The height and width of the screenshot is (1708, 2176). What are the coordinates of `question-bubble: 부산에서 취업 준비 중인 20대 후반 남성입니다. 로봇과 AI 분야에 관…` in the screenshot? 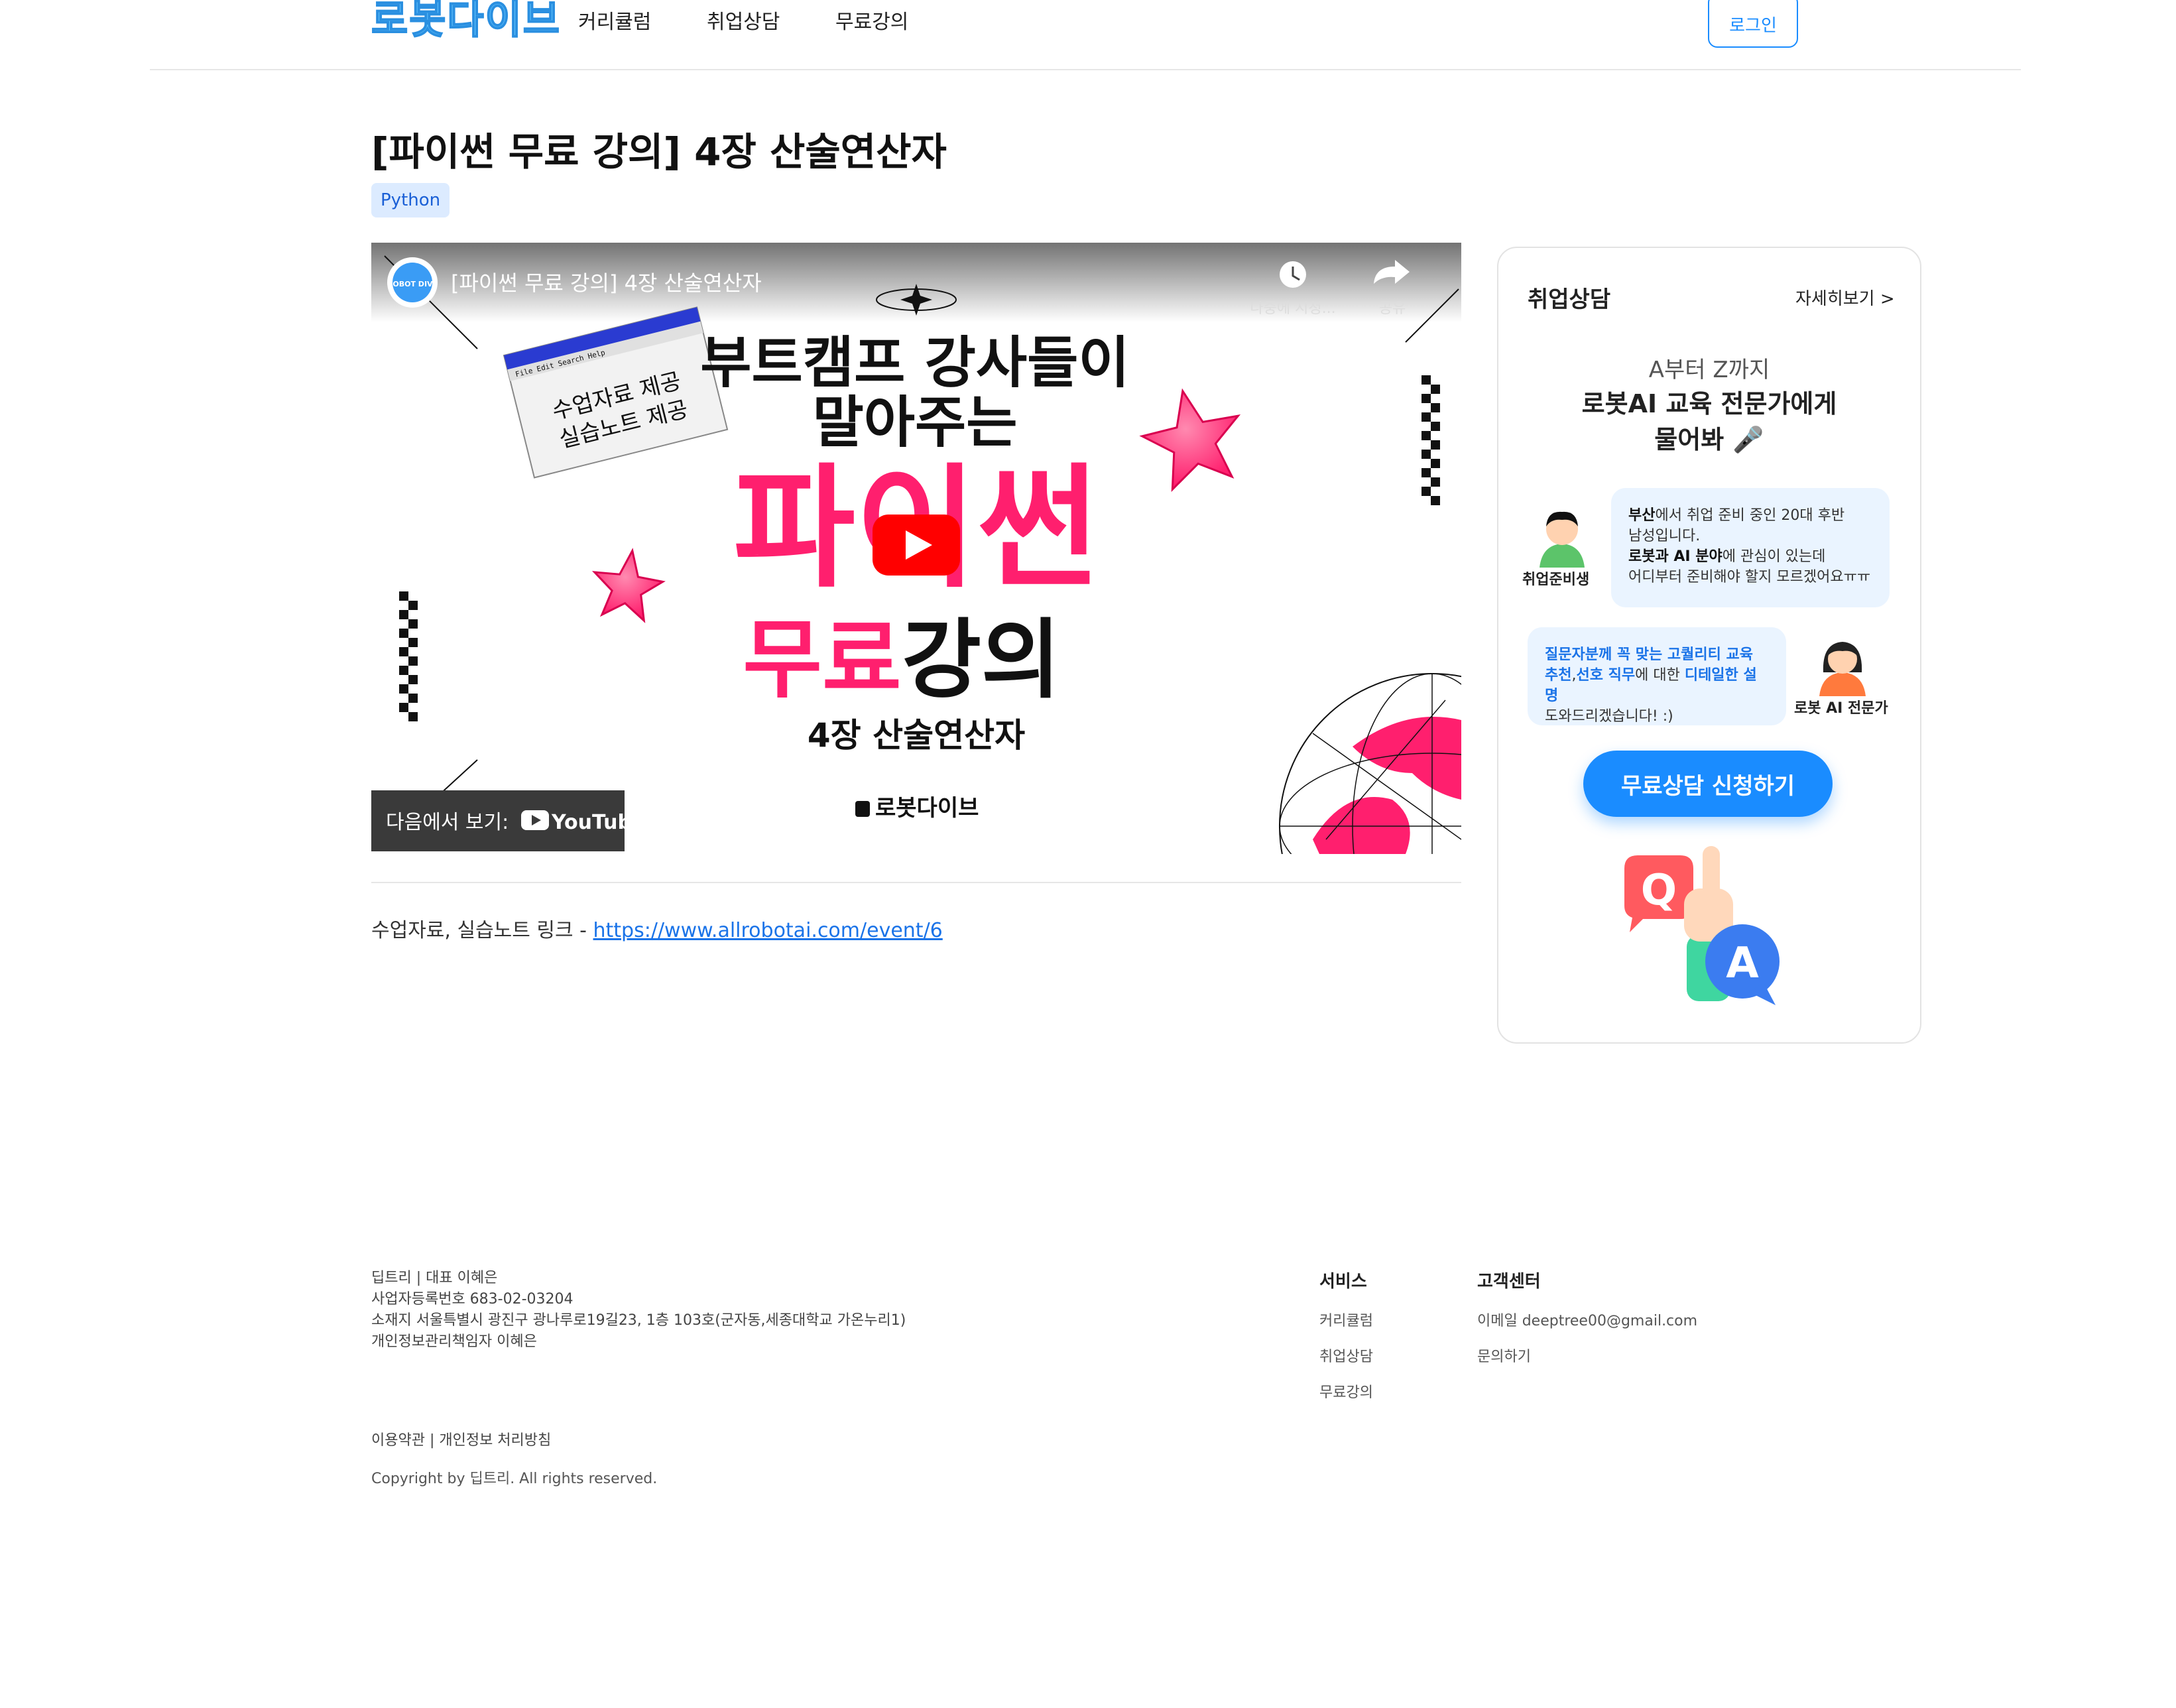 It's located at (1750, 547).